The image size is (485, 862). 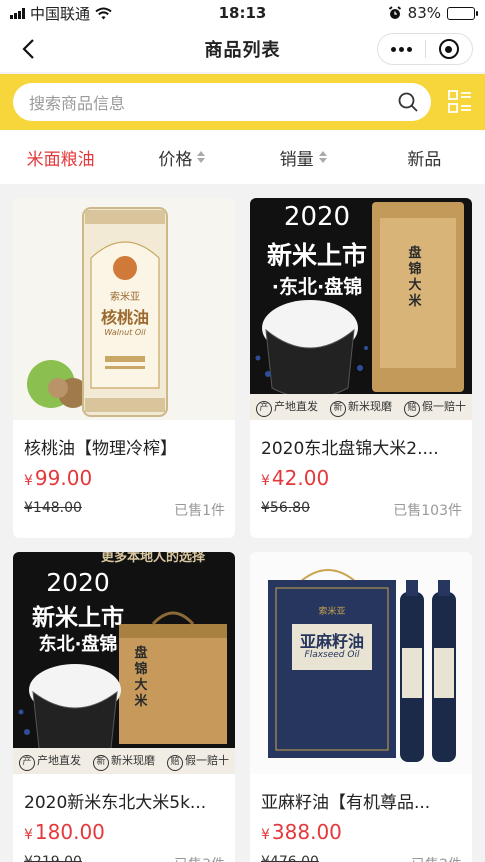 I want to click on product-image: 索米亚 核桃油 Walnut Oil, so click(x=124, y=309).